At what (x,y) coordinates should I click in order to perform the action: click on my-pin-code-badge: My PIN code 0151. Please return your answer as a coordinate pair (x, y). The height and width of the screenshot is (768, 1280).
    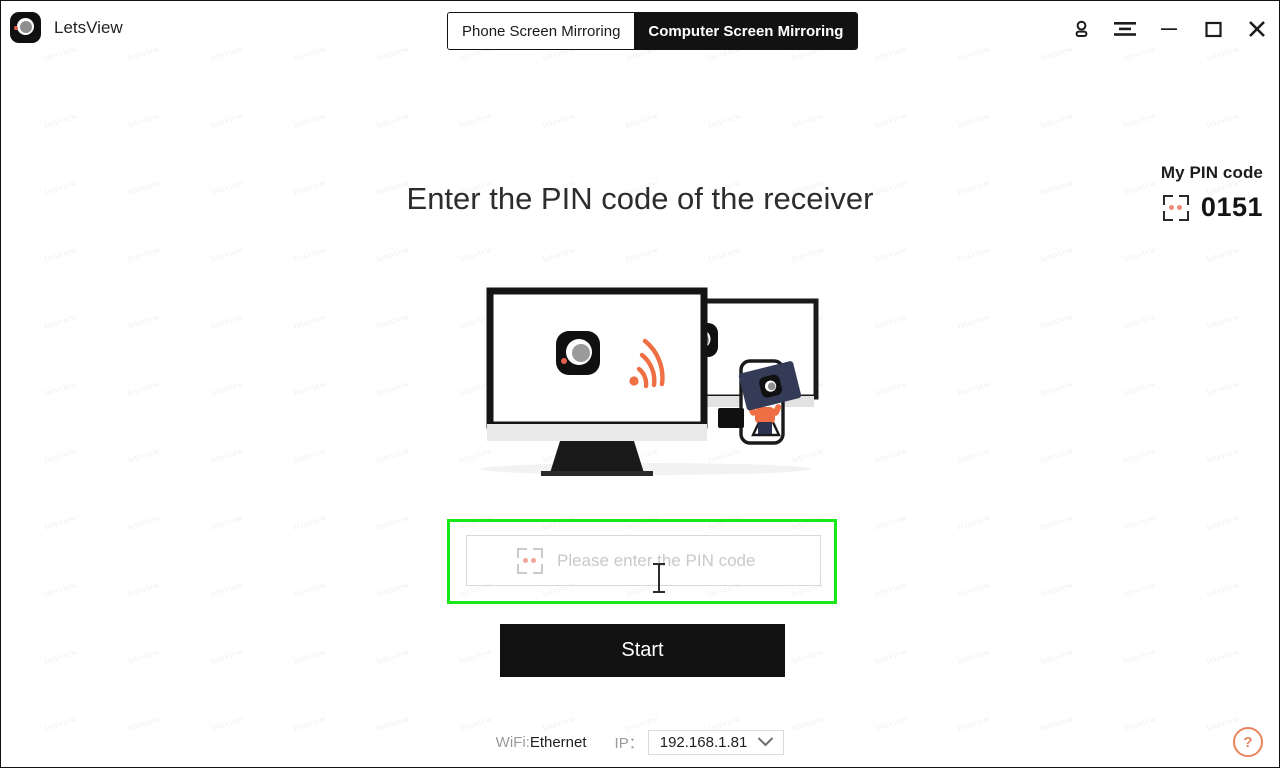
    Looking at the image, I should click on (1212, 193).